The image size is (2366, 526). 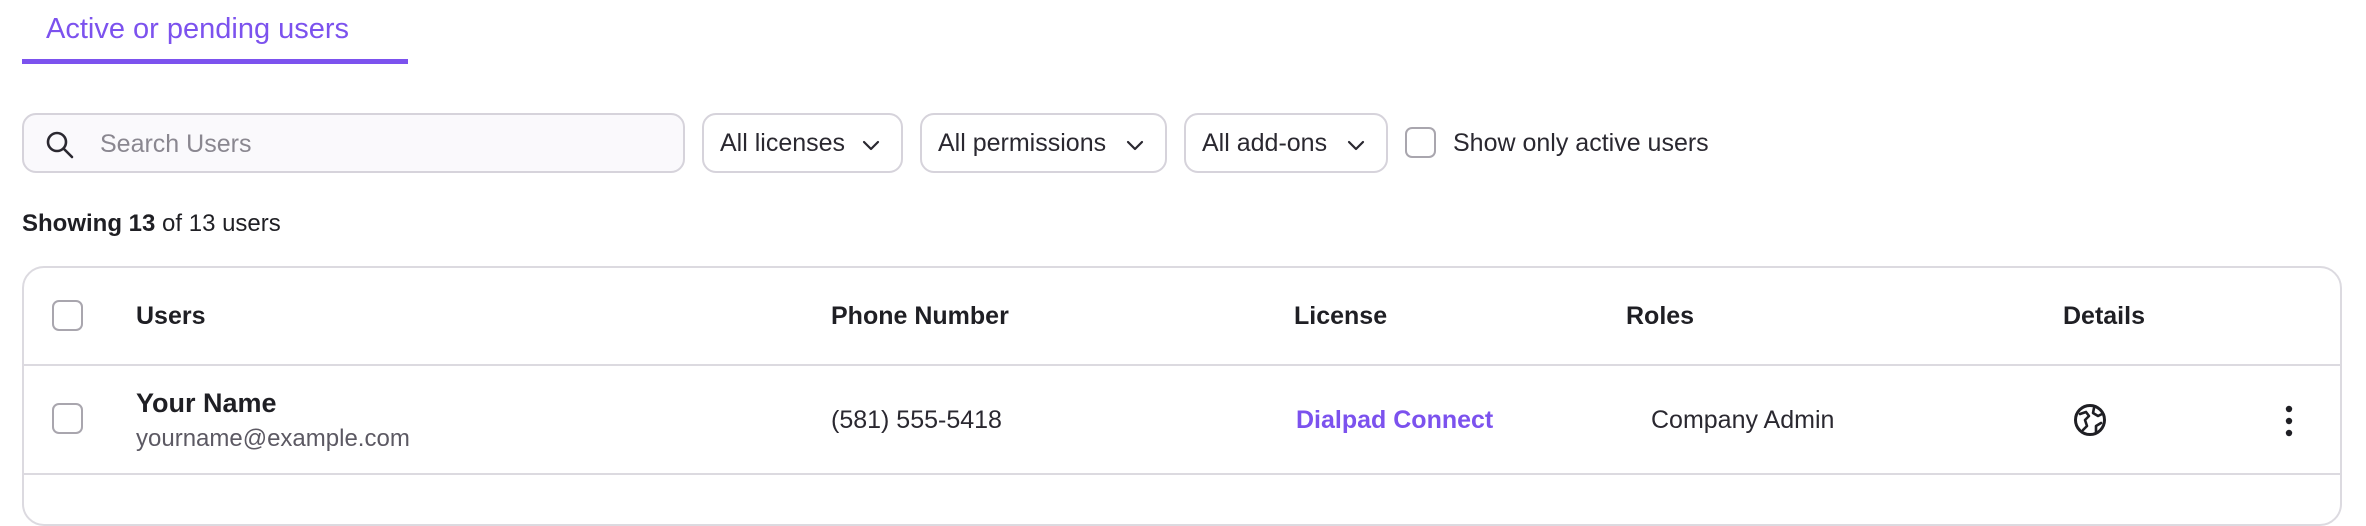 I want to click on select-all-checkbox, so click(x=67, y=315).